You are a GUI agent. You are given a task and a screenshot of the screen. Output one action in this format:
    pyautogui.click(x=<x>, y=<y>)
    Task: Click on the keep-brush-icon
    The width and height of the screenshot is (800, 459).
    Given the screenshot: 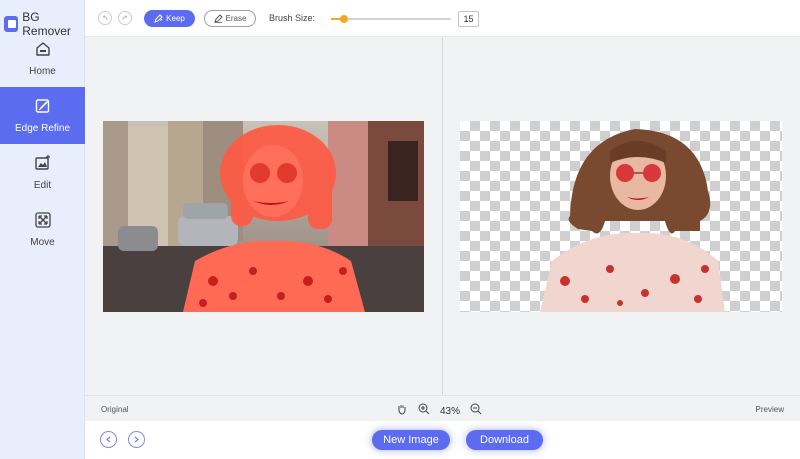 What is the action you would take?
    pyautogui.click(x=158, y=18)
    